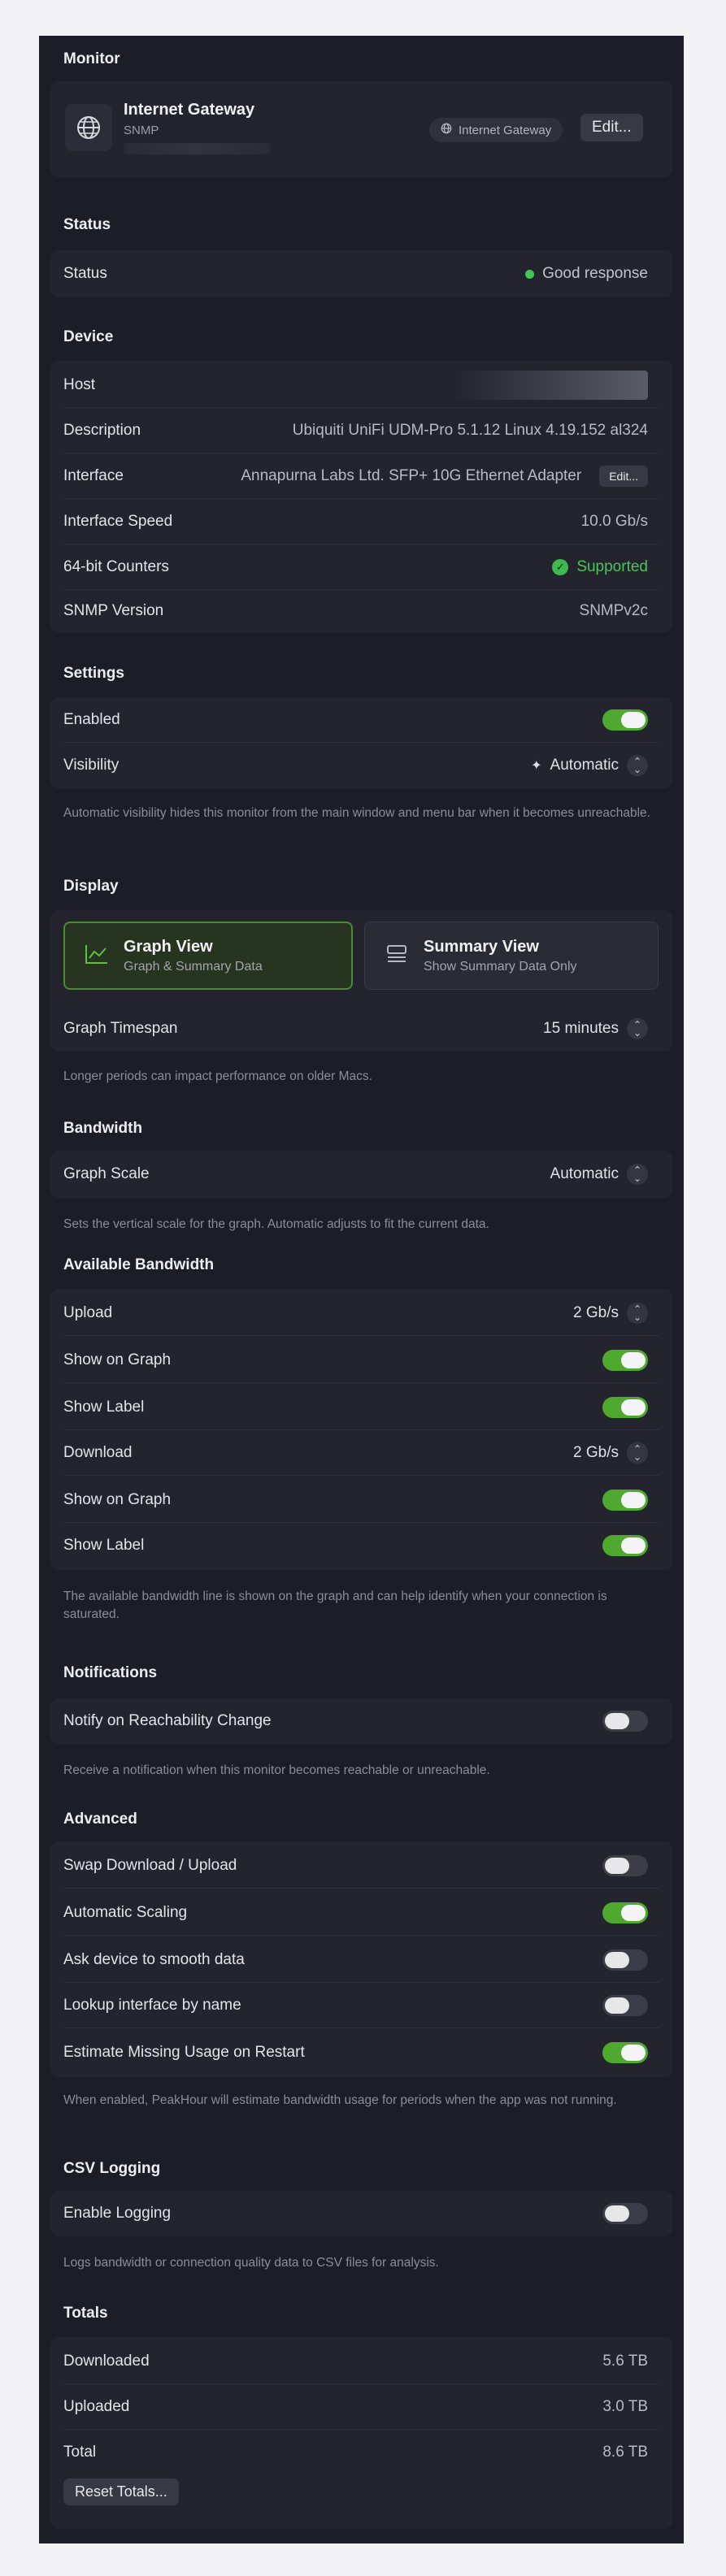 The image size is (726, 2576). I want to click on upload-show-graph-row: Show on Graph, so click(361, 1360).